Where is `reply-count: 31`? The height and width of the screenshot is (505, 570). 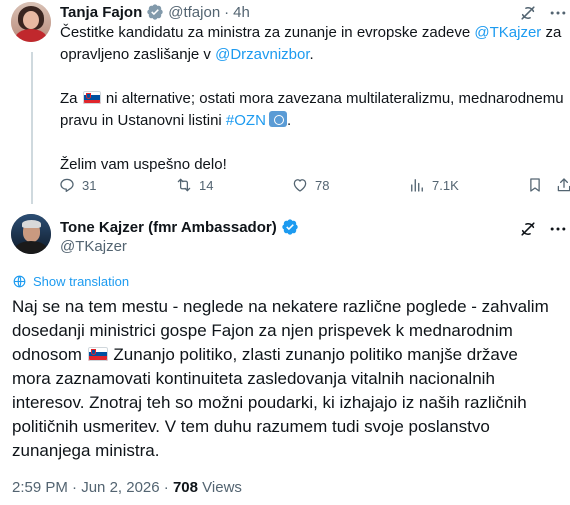
reply-count: 31 is located at coordinates (89, 185).